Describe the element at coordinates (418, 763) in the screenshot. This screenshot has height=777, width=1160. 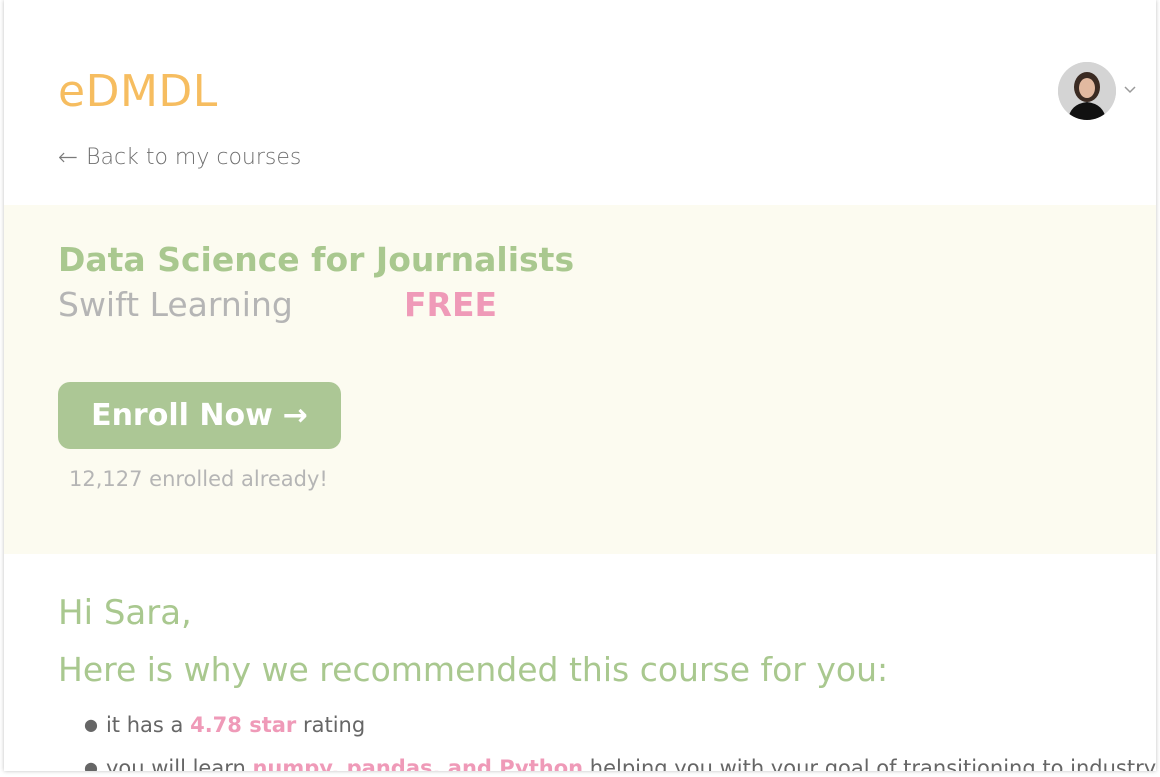
I see `reason-highlight: numpy, pandas, and Python` at that location.